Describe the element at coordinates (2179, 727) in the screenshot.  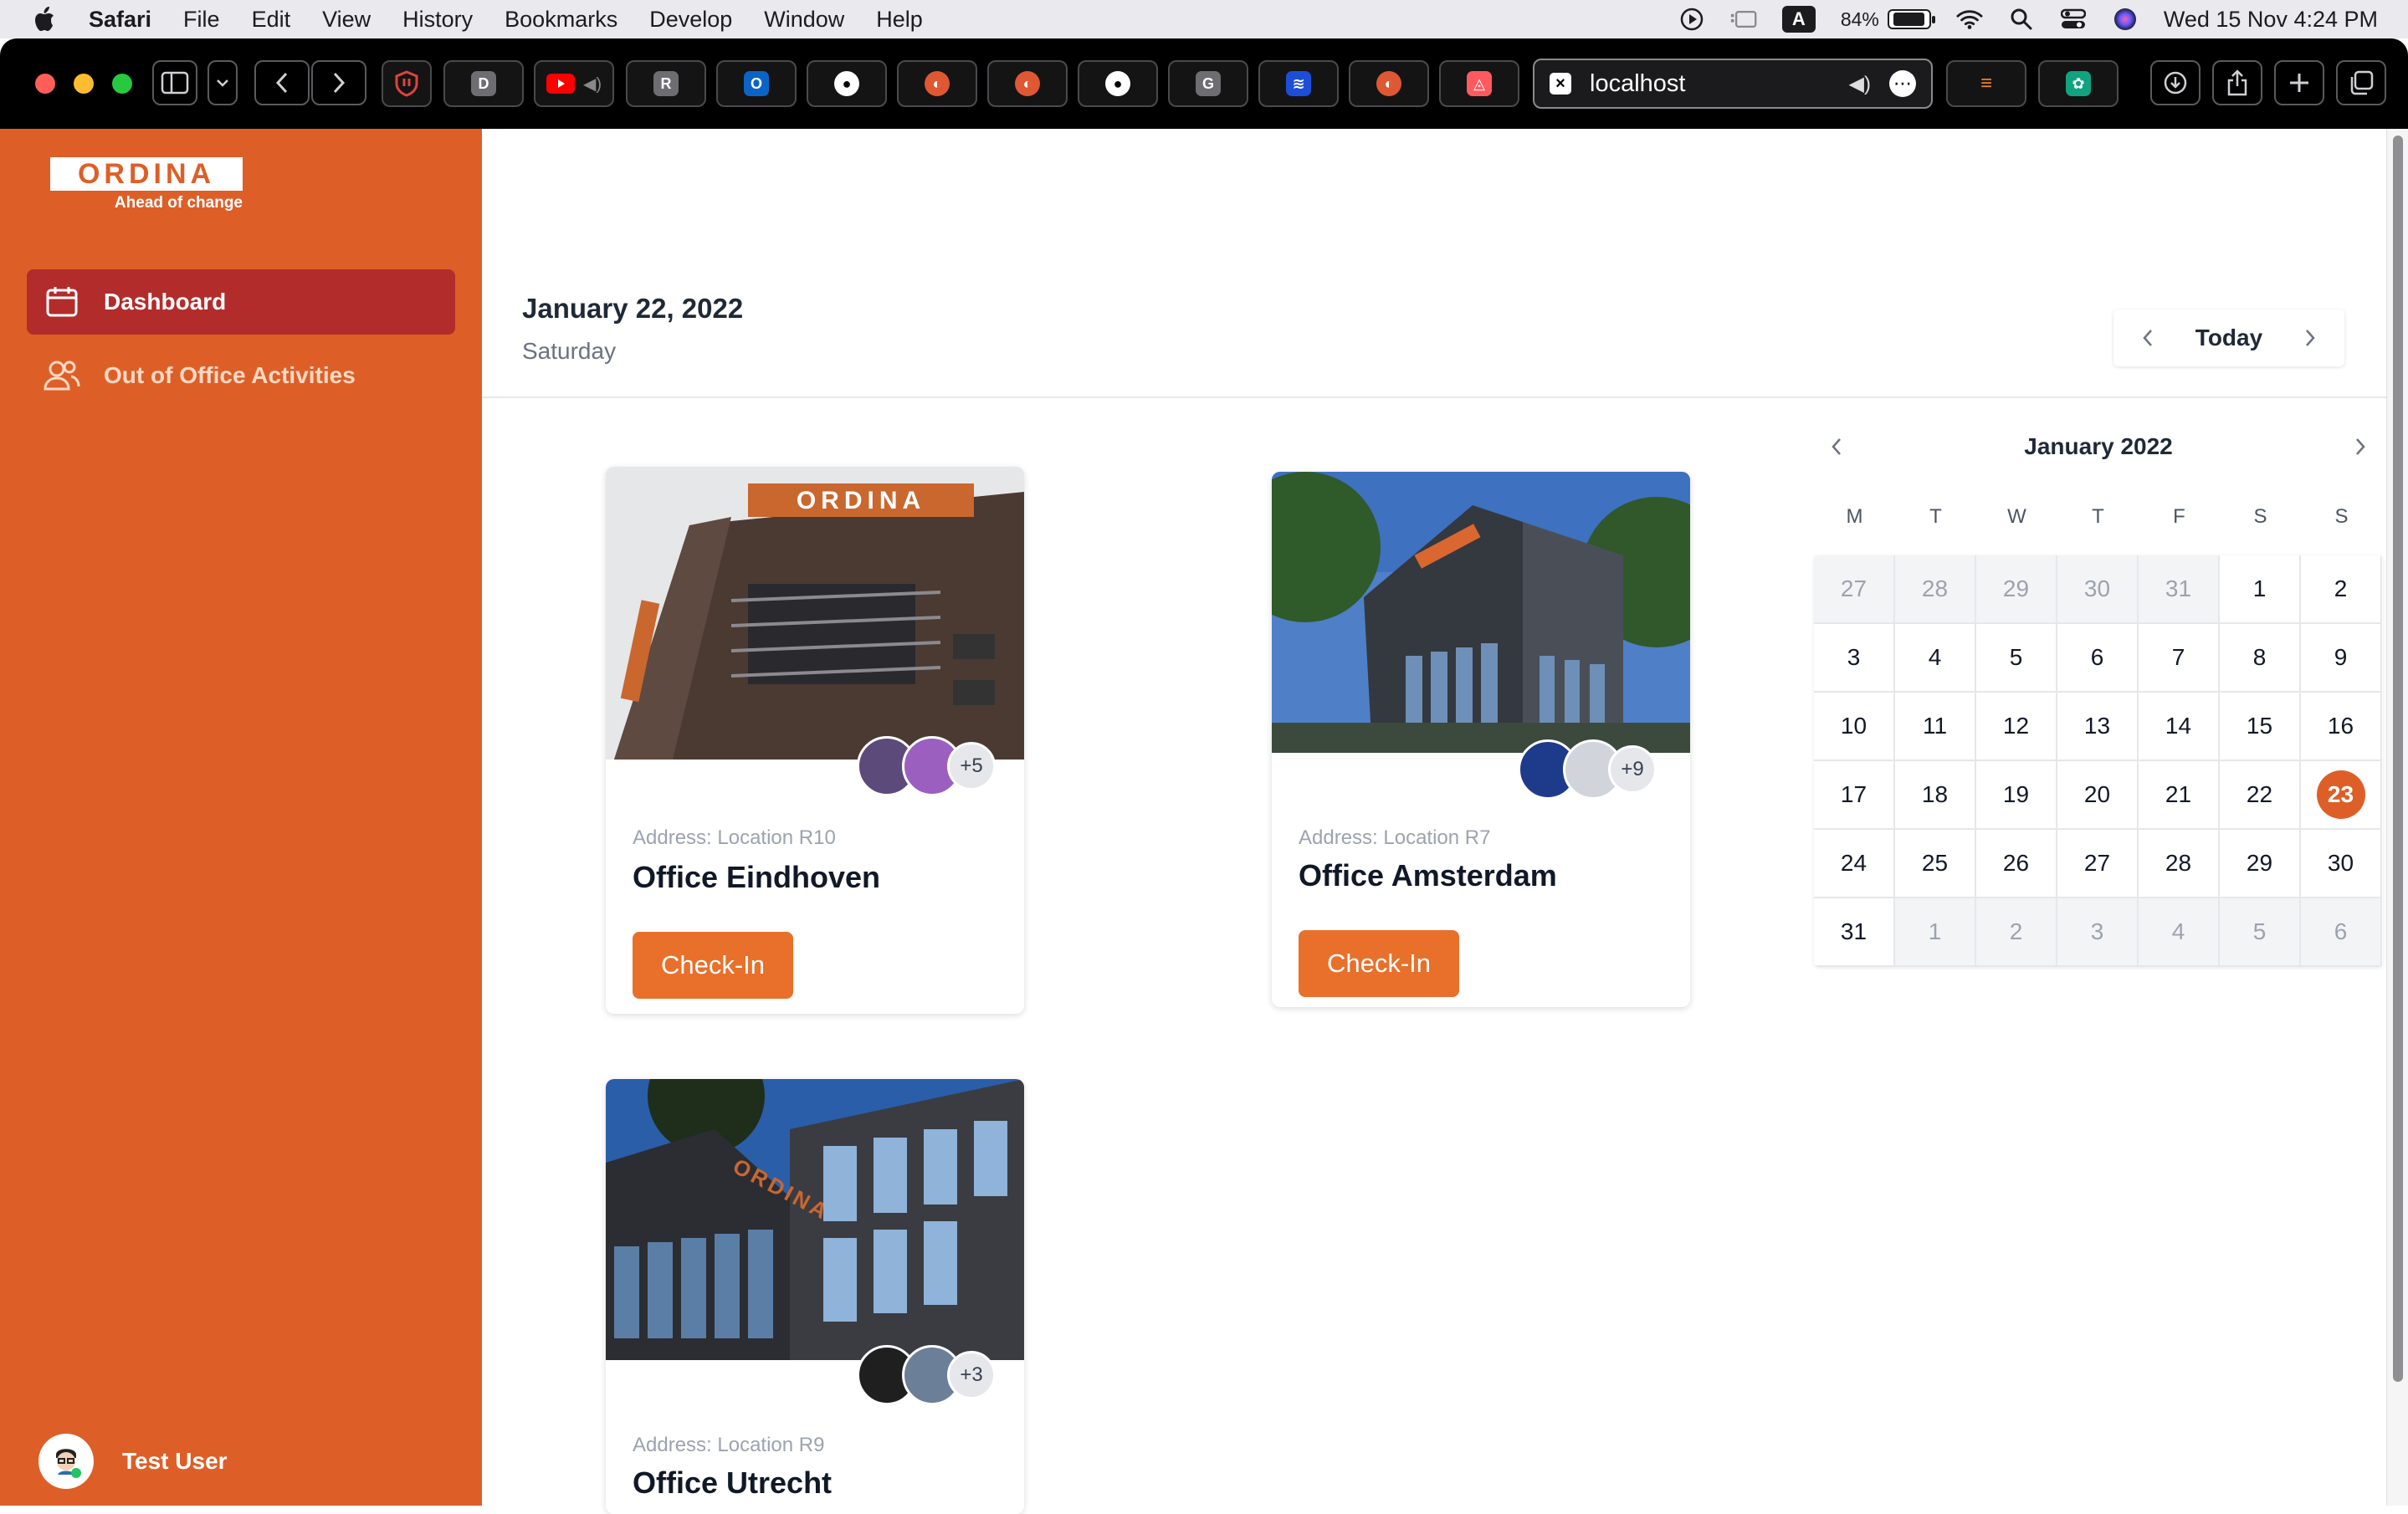
I see `calendar-day: 14` at that location.